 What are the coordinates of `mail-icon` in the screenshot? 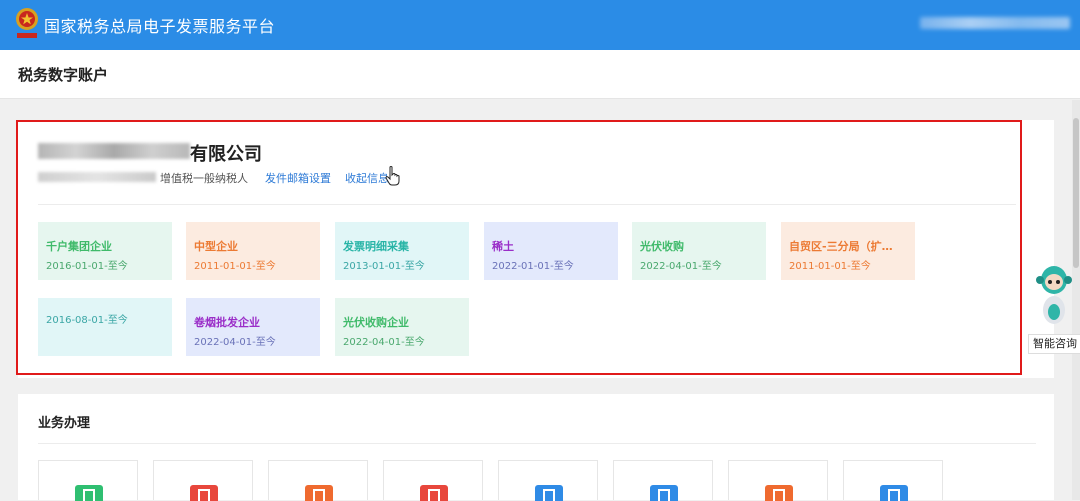 It's located at (664, 493).